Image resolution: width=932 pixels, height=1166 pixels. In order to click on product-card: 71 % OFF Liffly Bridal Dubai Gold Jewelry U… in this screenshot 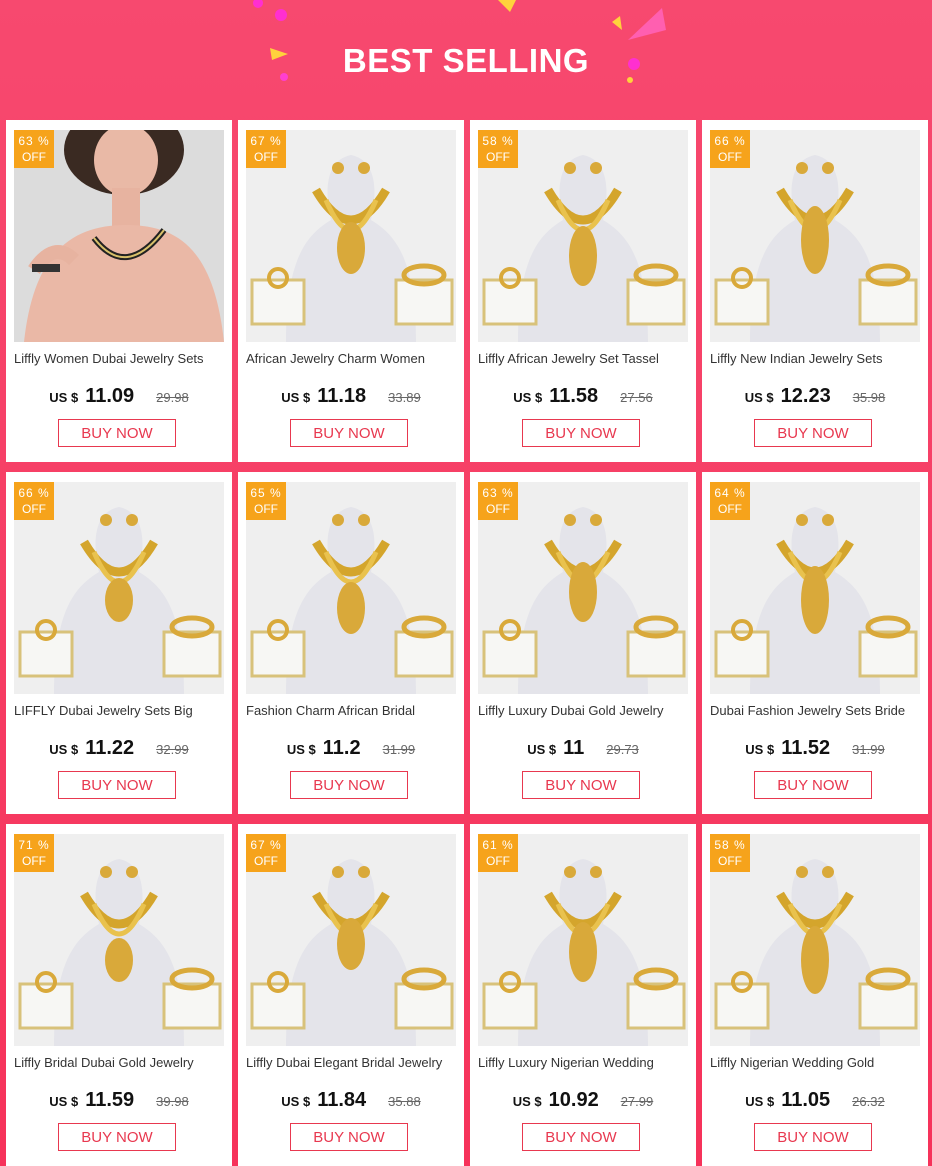, I will do `click(119, 995)`.